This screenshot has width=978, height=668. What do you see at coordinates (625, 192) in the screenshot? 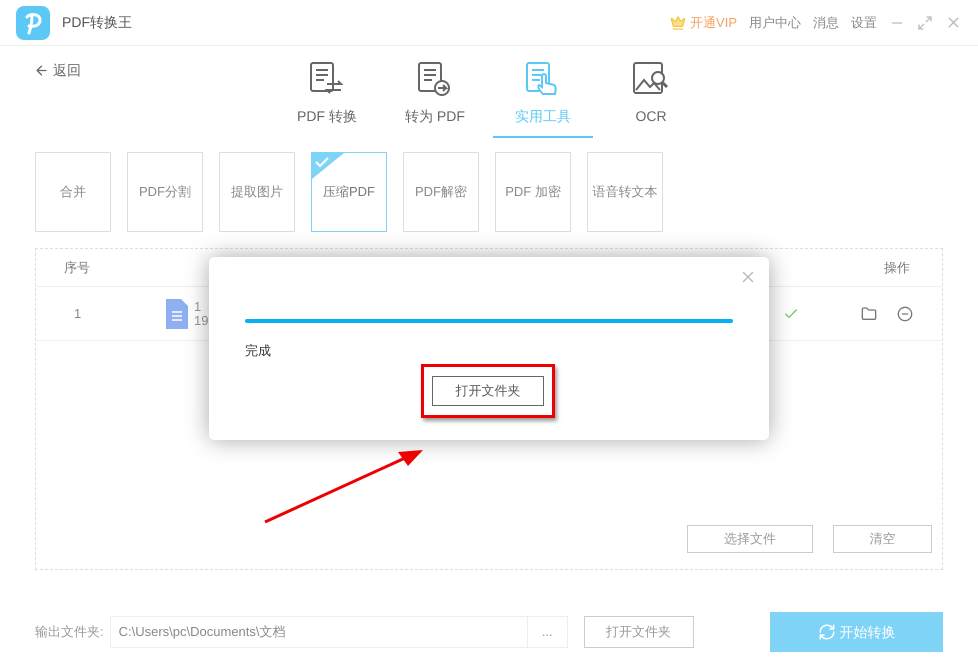
I see `tool-card: 语音转文本` at bounding box center [625, 192].